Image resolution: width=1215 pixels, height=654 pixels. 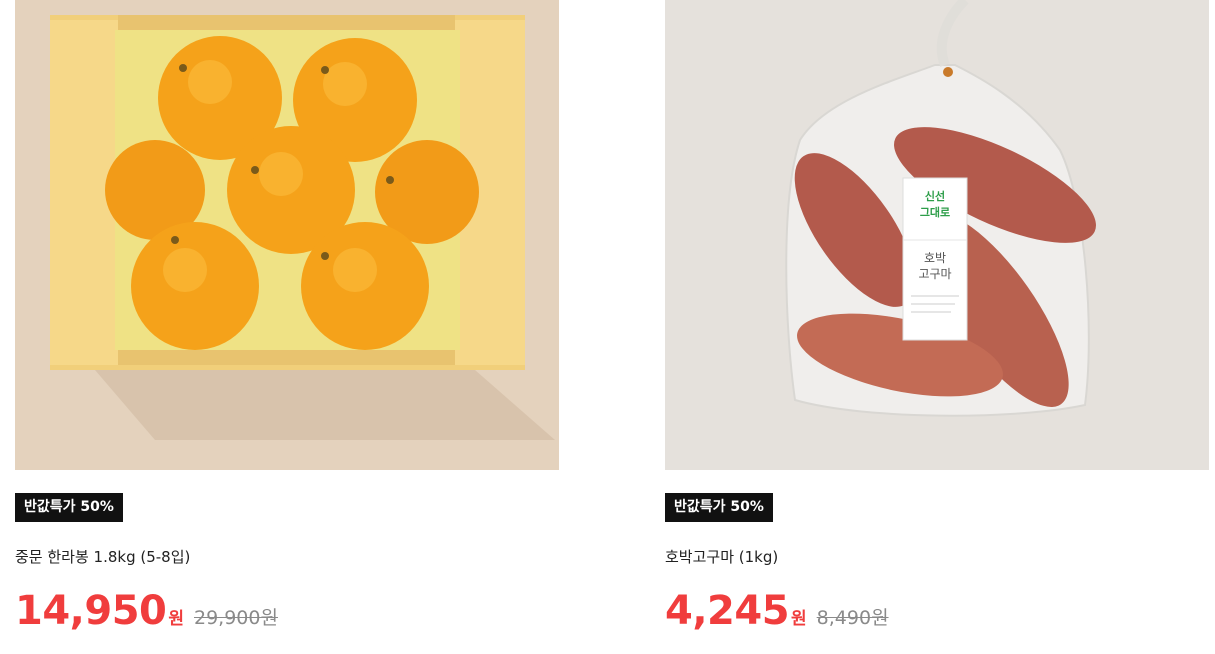 What do you see at coordinates (852, 618) in the screenshot?
I see `original-price: 8,490원` at bounding box center [852, 618].